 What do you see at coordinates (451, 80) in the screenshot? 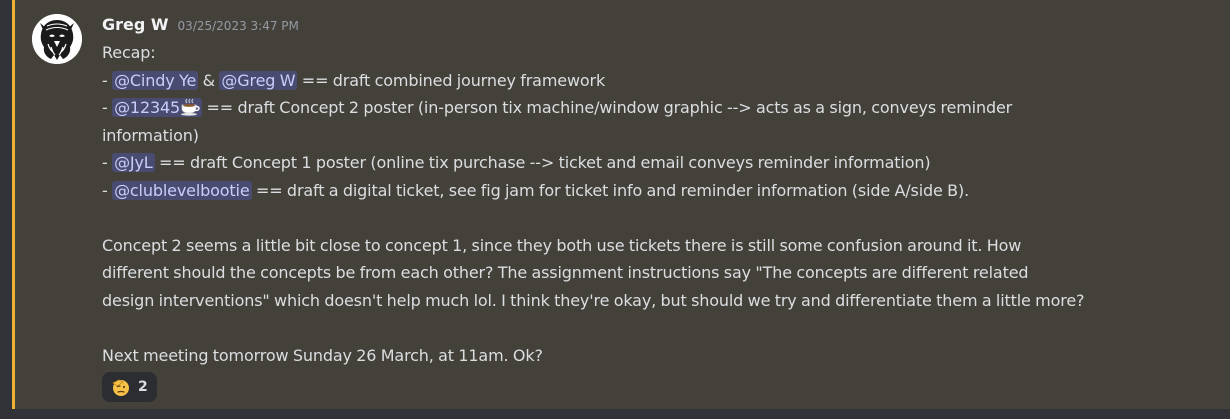
I see `task-text-1: == draft combined journey framework` at bounding box center [451, 80].